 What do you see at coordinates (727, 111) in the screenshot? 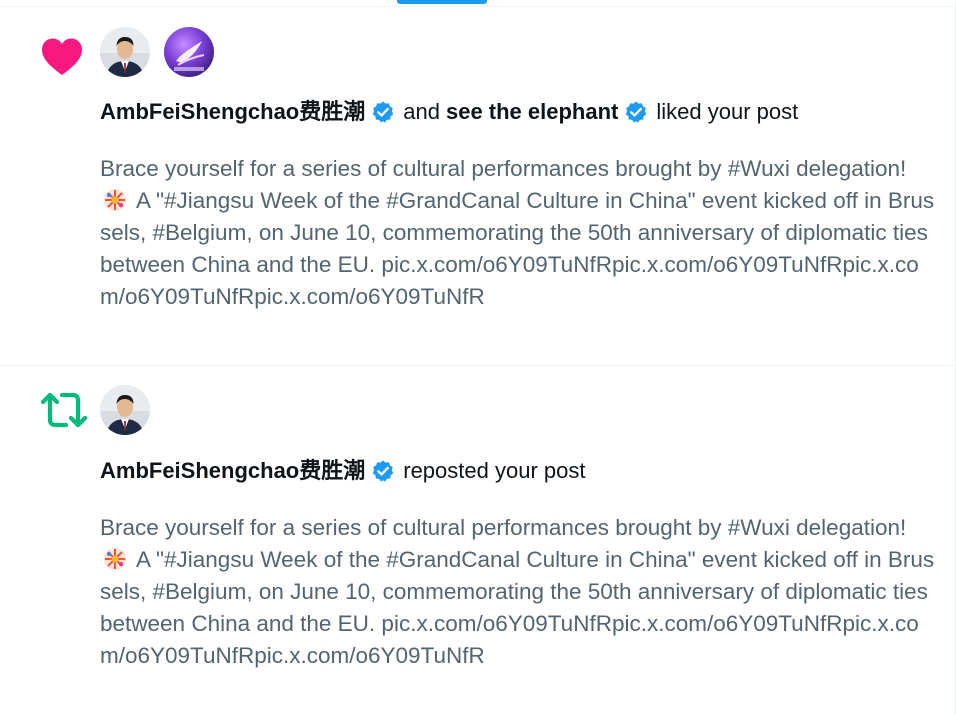
I see `action-text: liked your post` at bounding box center [727, 111].